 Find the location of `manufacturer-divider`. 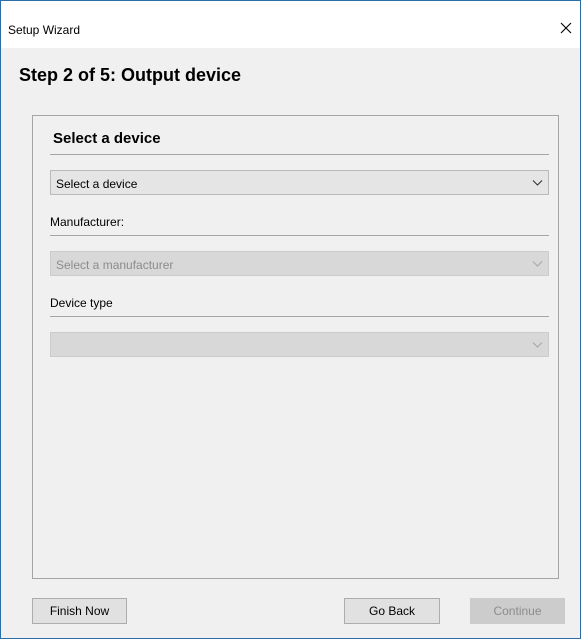

manufacturer-divider is located at coordinates (299, 235).